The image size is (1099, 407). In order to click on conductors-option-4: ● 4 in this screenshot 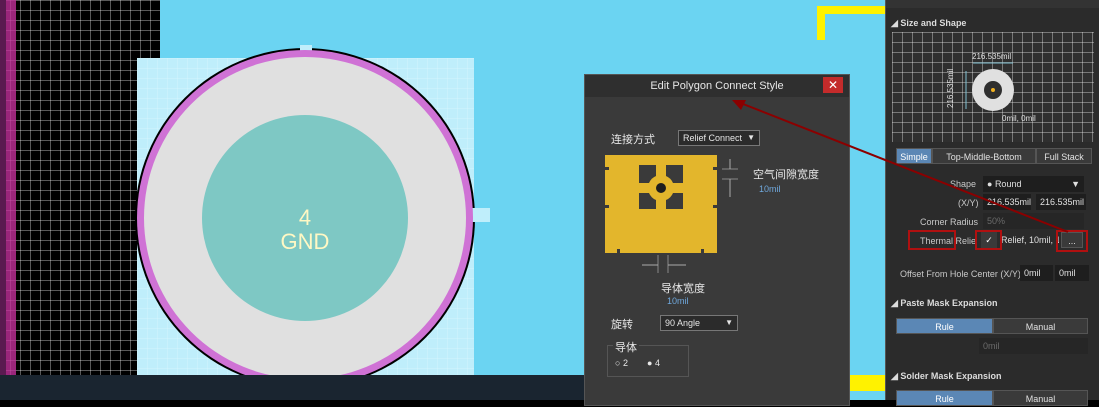, I will do `click(653, 363)`.